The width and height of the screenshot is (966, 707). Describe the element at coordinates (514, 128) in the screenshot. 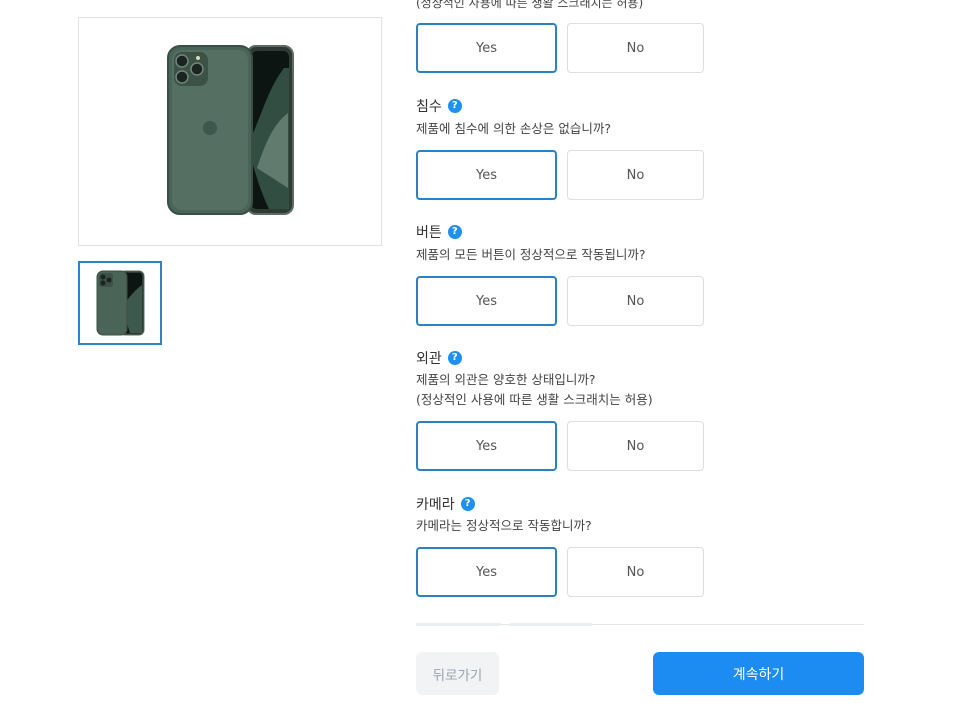

I see `question-description: 제품에 침수에 의한 손상은 없습니까?` at that location.